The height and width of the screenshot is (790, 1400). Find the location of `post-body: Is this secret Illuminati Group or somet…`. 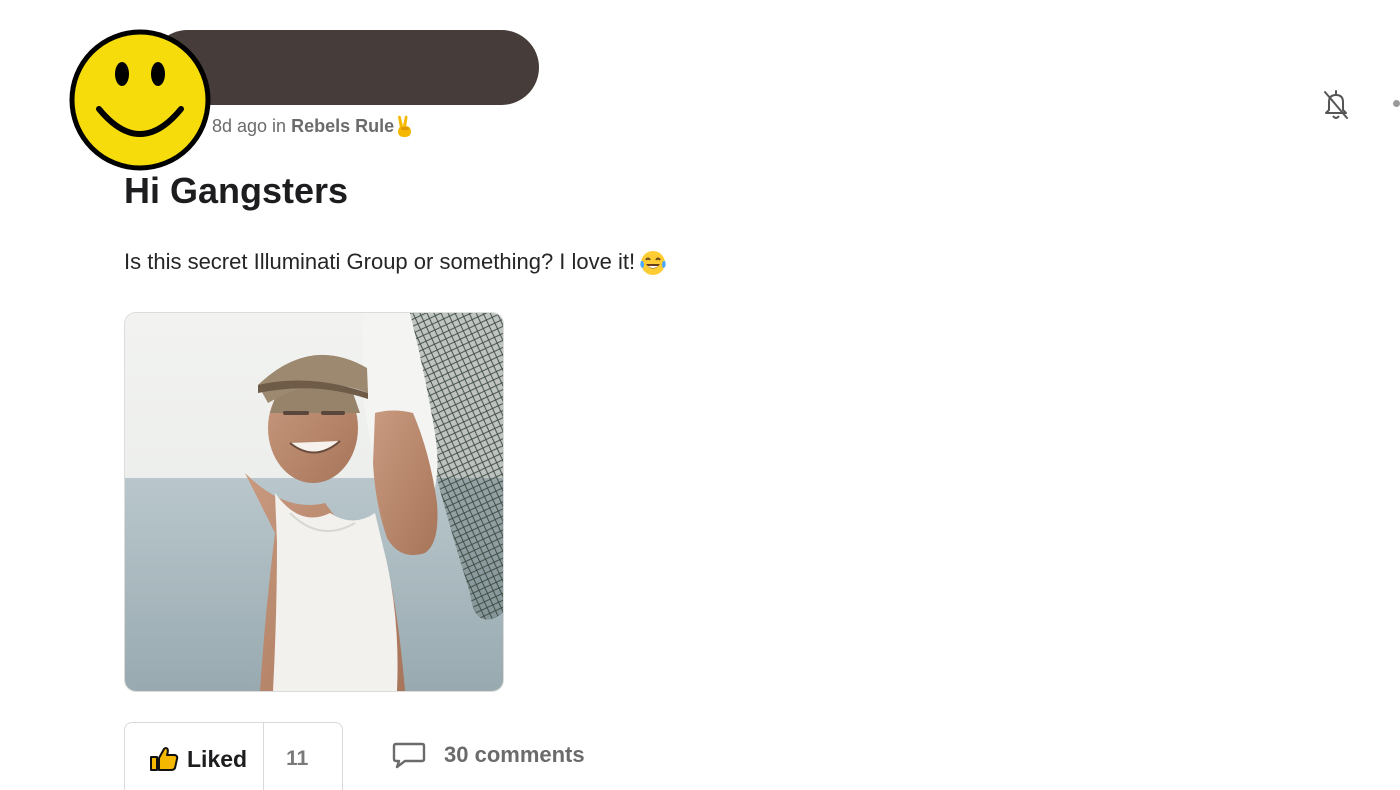

post-body: Is this secret Illuminati Group or somet… is located at coordinates (395, 263).